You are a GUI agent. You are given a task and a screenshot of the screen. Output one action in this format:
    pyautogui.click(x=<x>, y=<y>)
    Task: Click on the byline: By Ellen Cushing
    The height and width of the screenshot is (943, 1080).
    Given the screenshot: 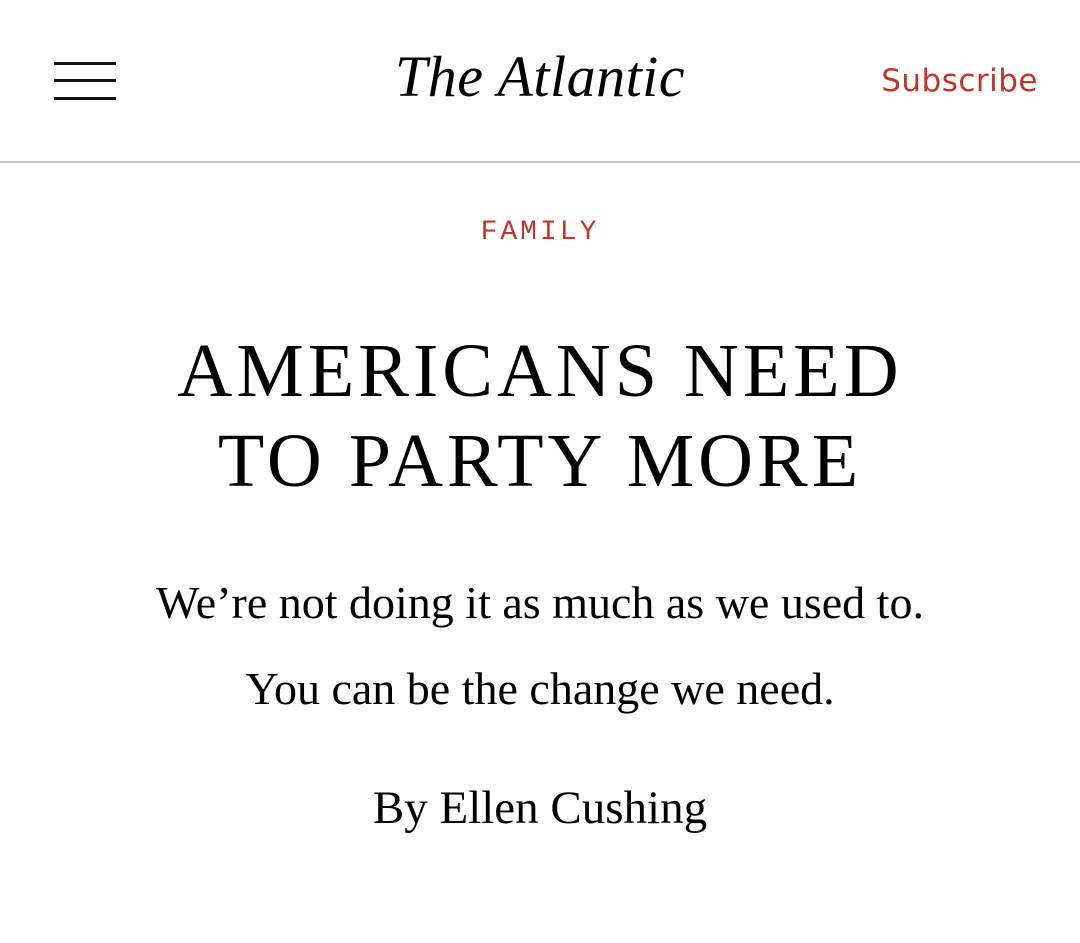 What is the action you would take?
    pyautogui.click(x=540, y=808)
    